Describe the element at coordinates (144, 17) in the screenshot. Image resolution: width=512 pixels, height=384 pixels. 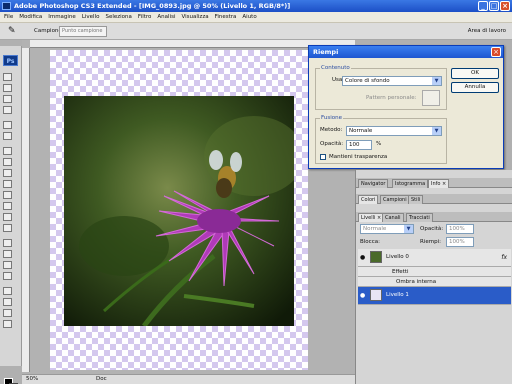
I see `menu-filtro: Filtro` at that location.